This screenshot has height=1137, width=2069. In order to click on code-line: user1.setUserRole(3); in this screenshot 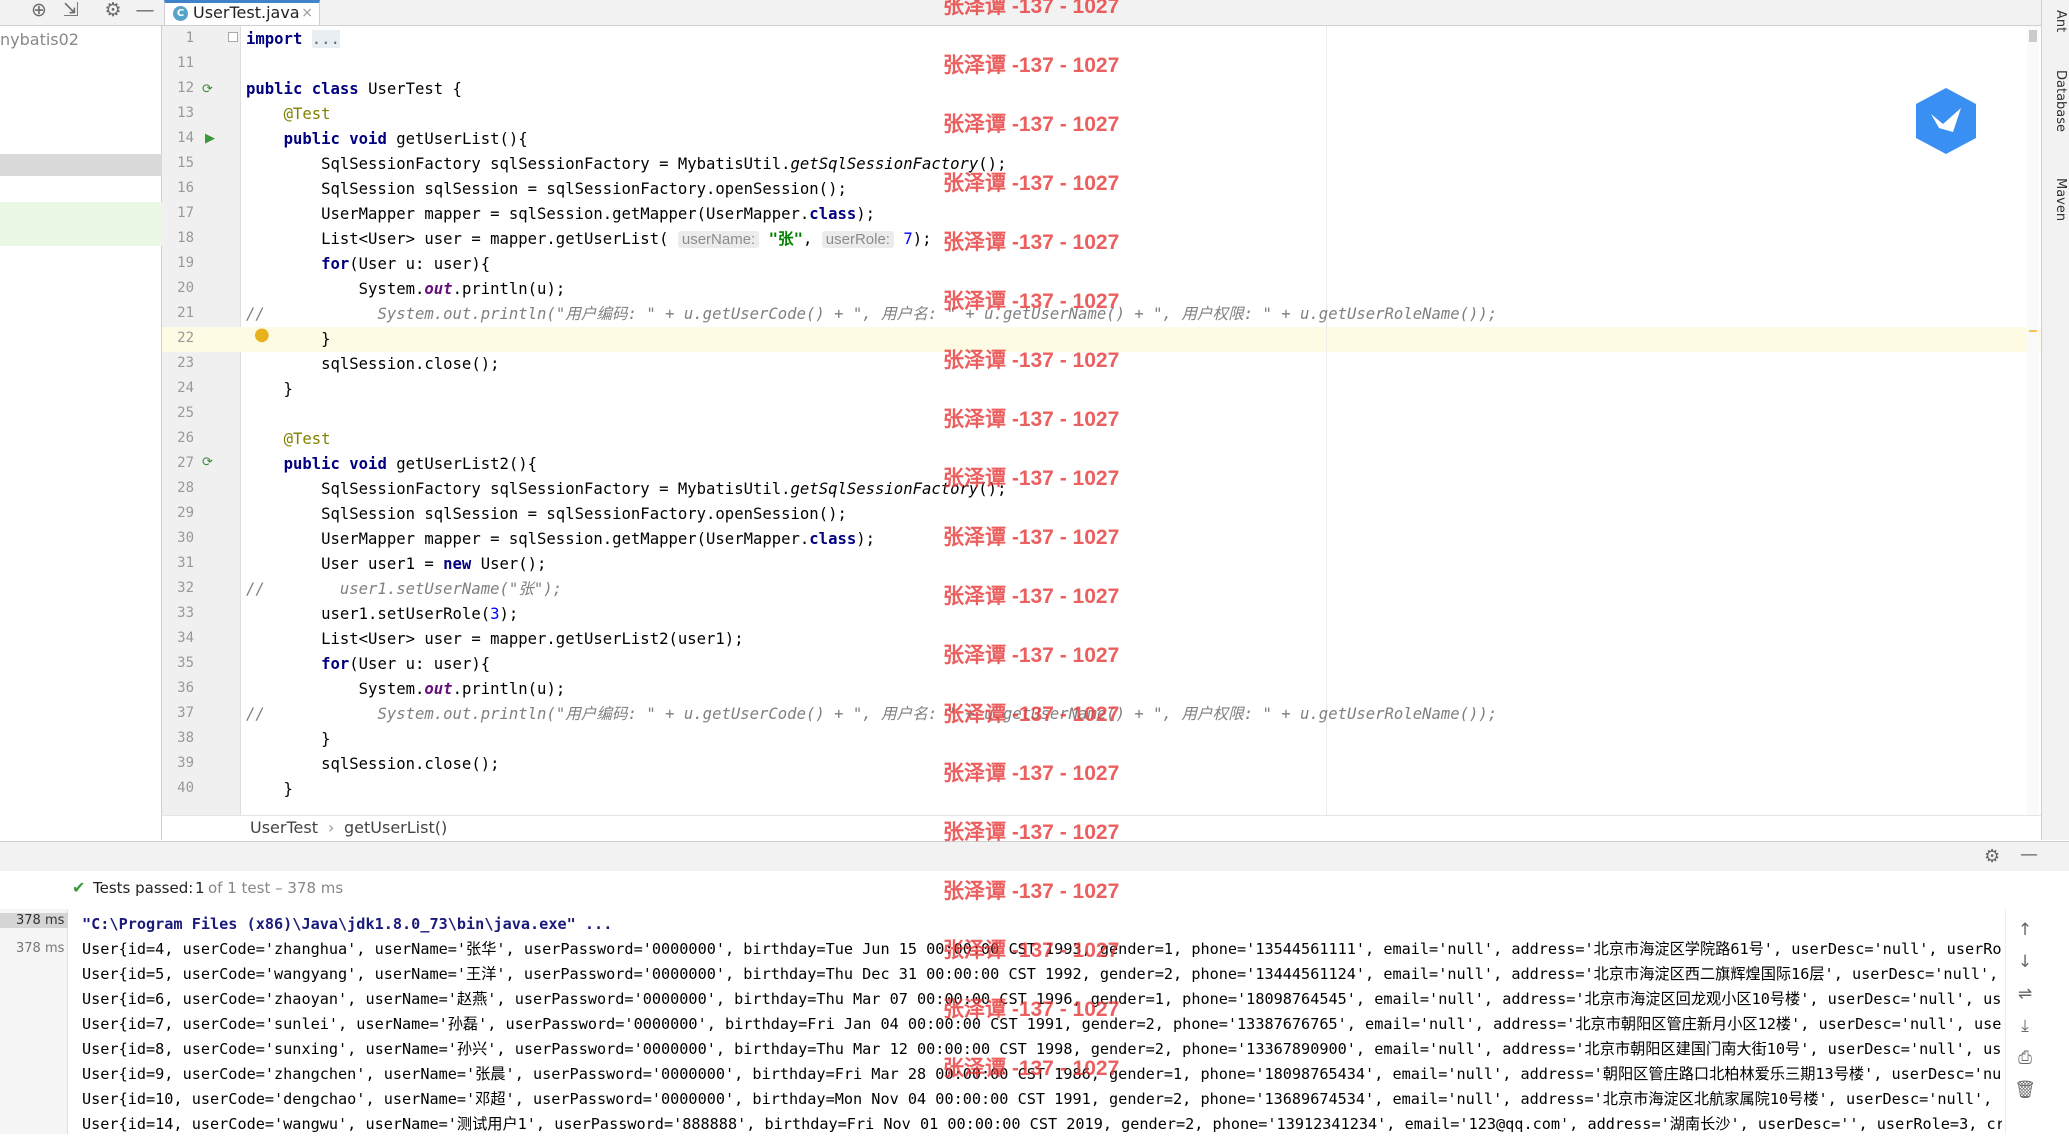, I will do `click(382, 614)`.